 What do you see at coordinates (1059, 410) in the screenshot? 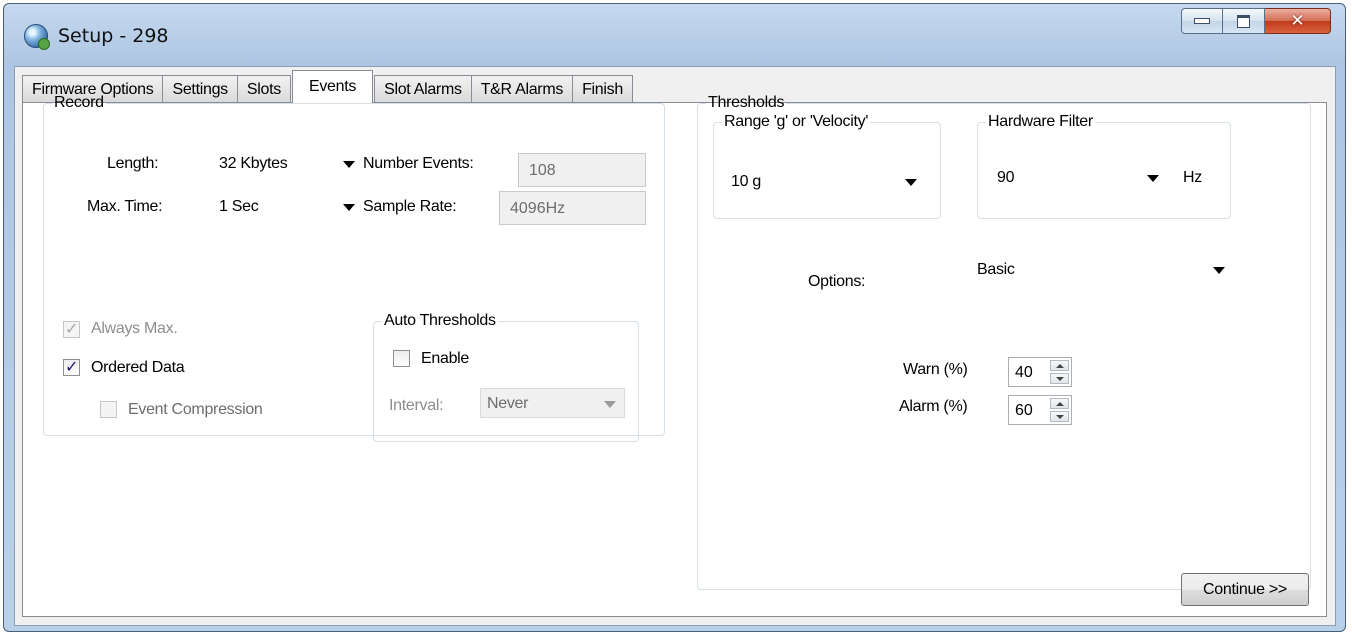
I see `alarm-spin-buttons` at bounding box center [1059, 410].